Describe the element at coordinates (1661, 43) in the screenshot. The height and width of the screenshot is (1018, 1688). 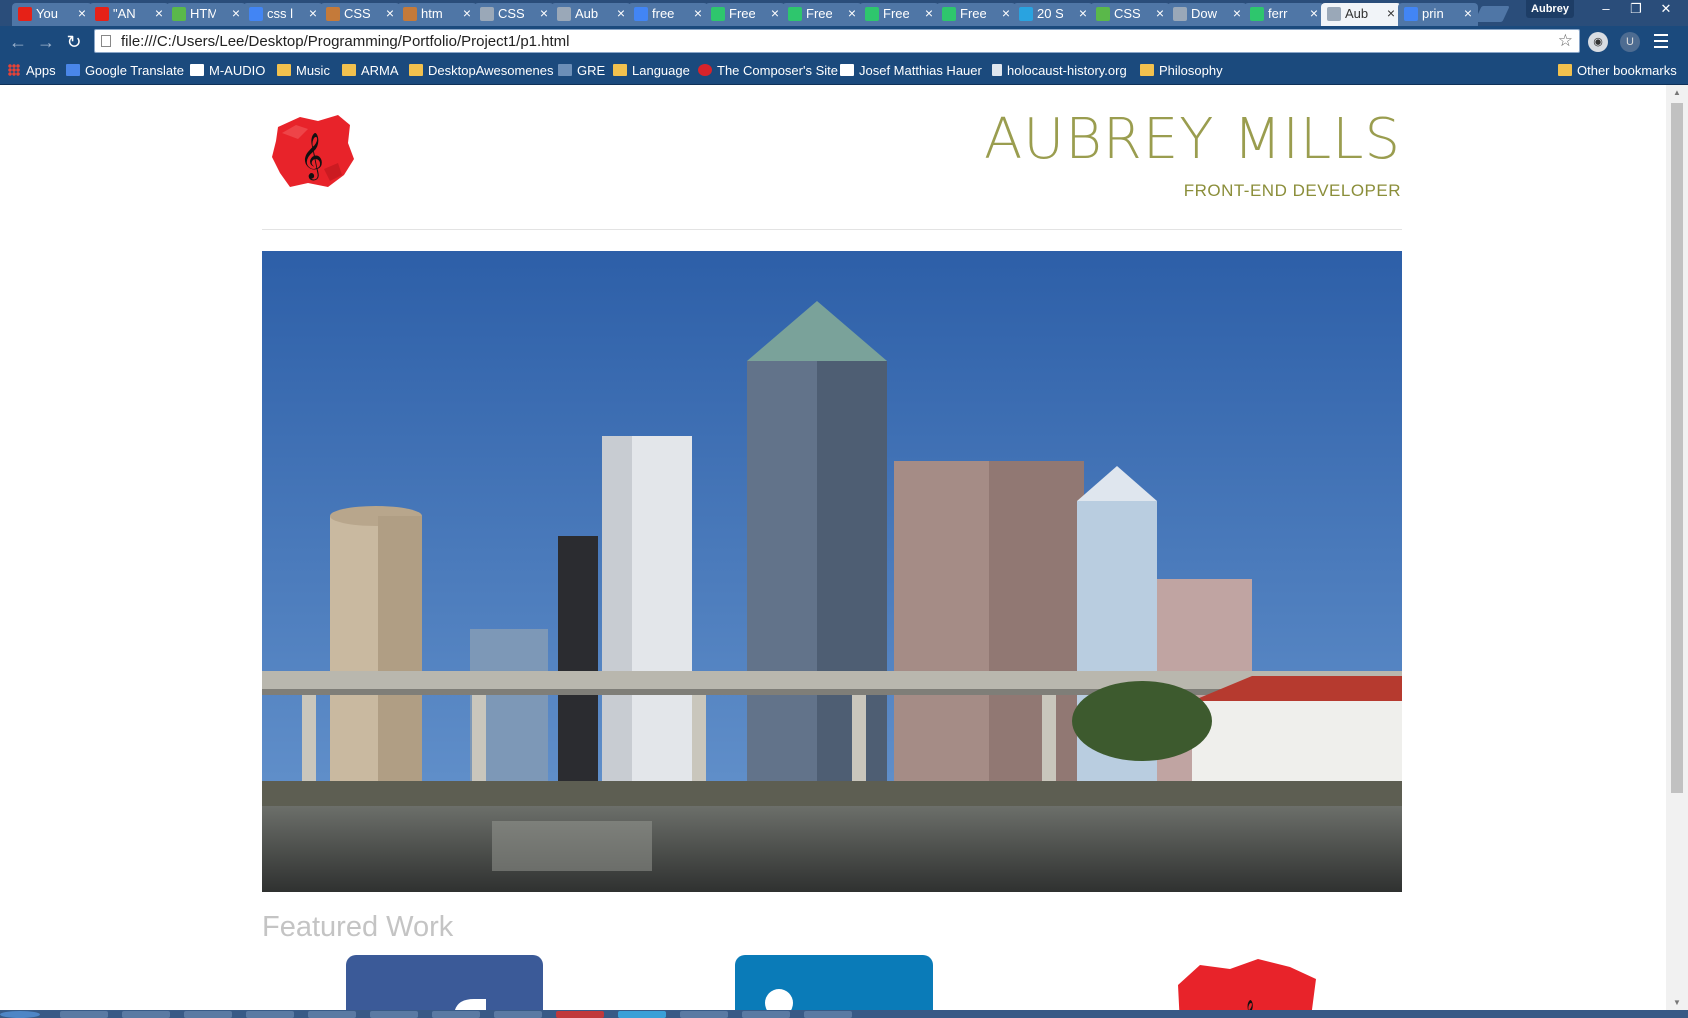
I see `chrome-menu-icon` at that location.